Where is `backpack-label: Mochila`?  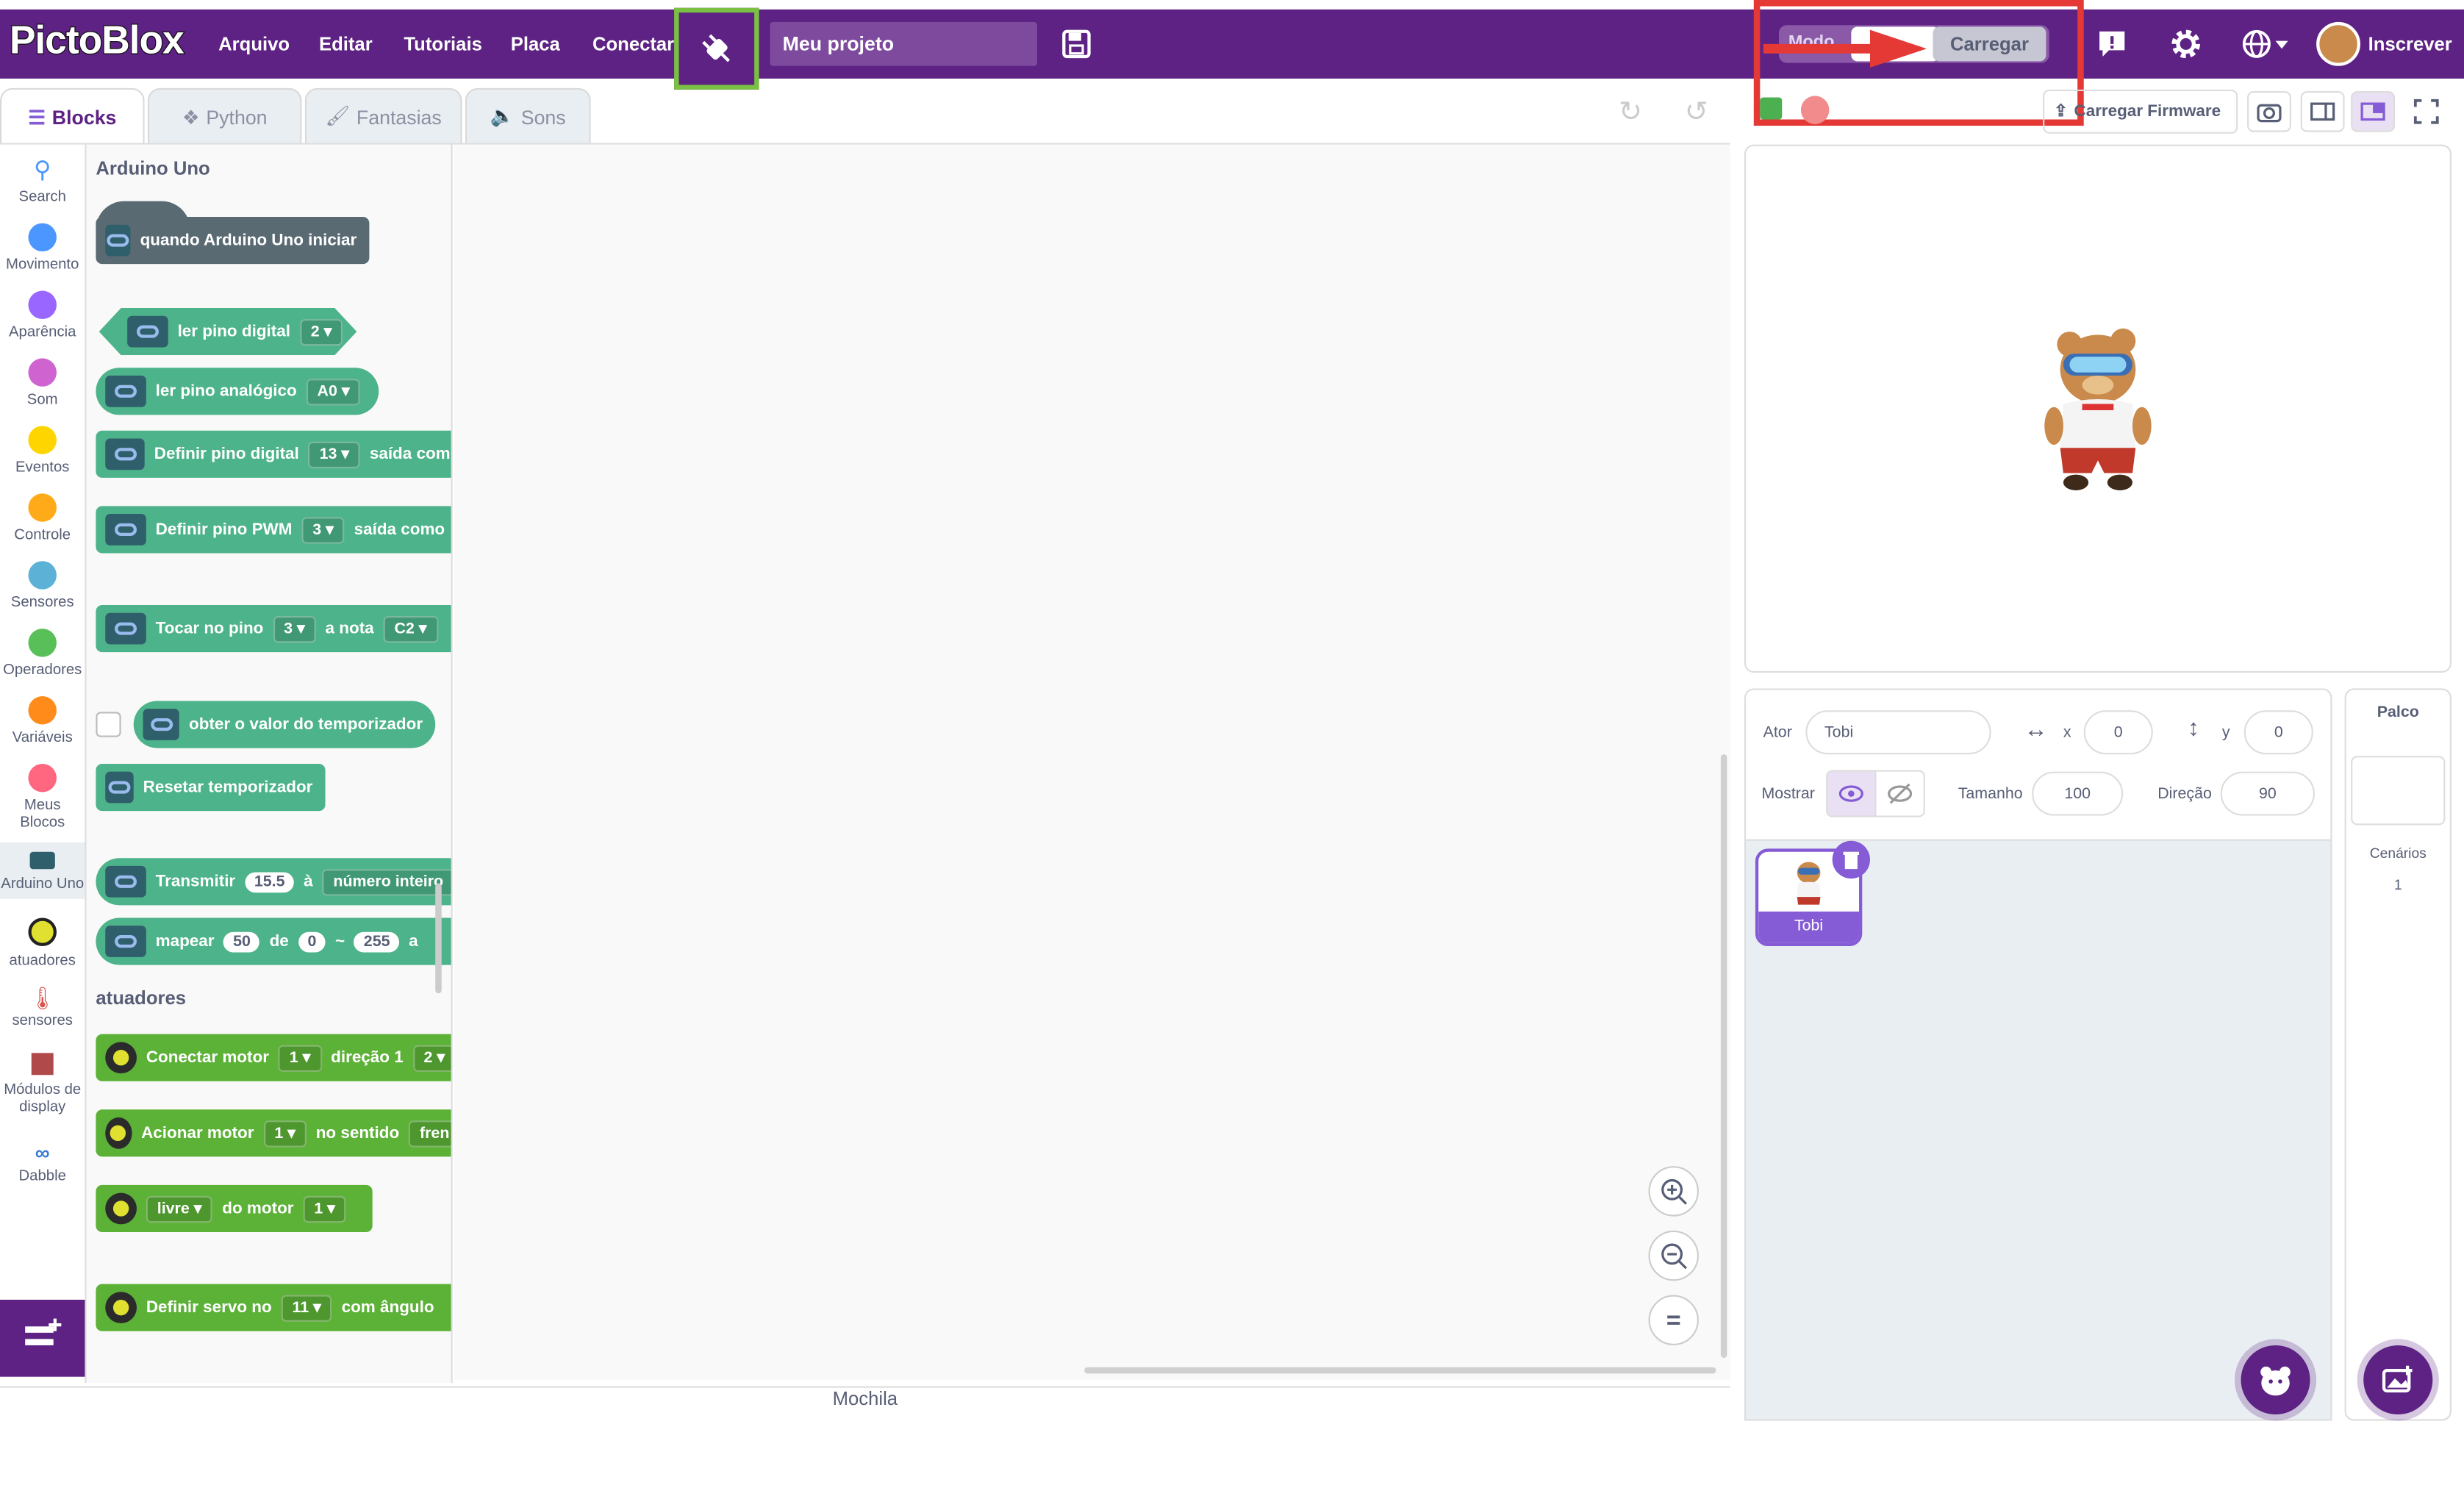 backpack-label: Mochila is located at coordinates (865, 1398).